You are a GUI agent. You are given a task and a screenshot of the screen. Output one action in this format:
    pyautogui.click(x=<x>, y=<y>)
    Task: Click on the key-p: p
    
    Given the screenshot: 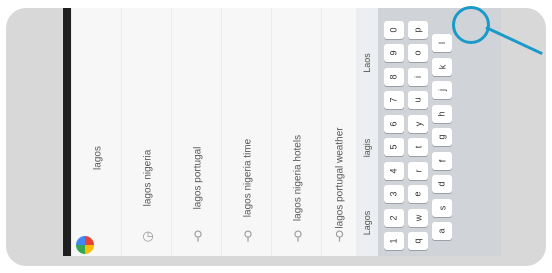 What is the action you would take?
    pyautogui.click(x=418, y=29)
    